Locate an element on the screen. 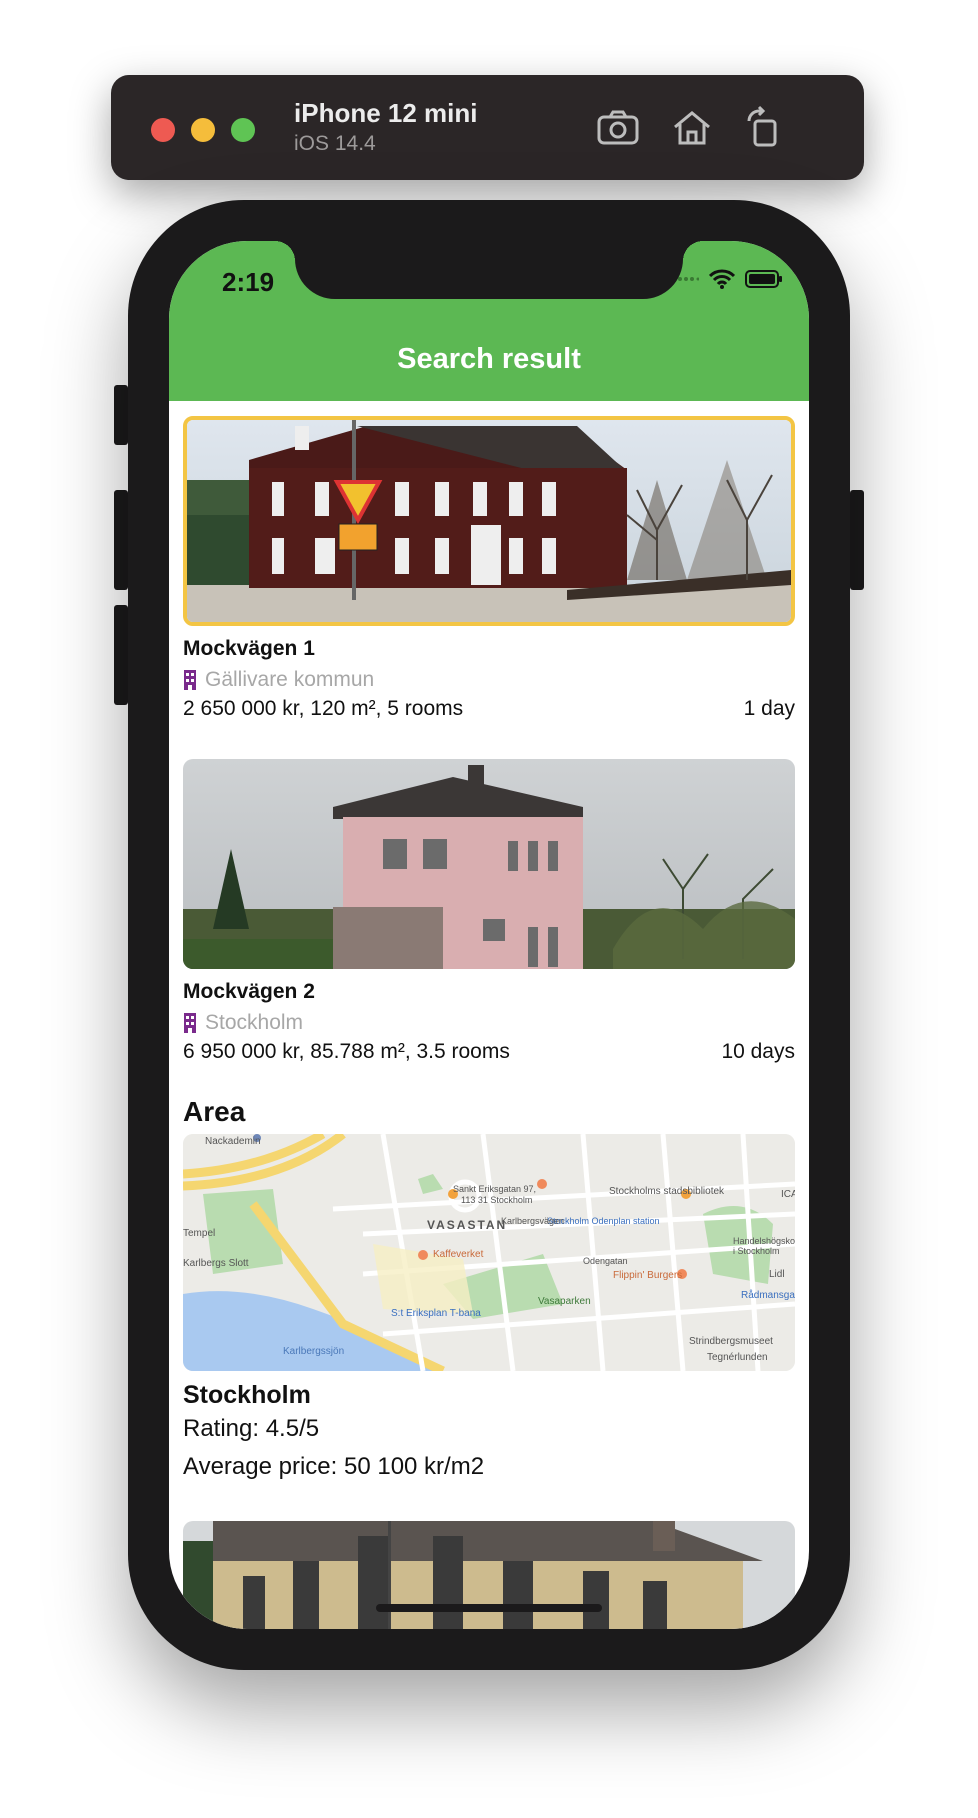  screenshot-icon is located at coordinates (618, 127).